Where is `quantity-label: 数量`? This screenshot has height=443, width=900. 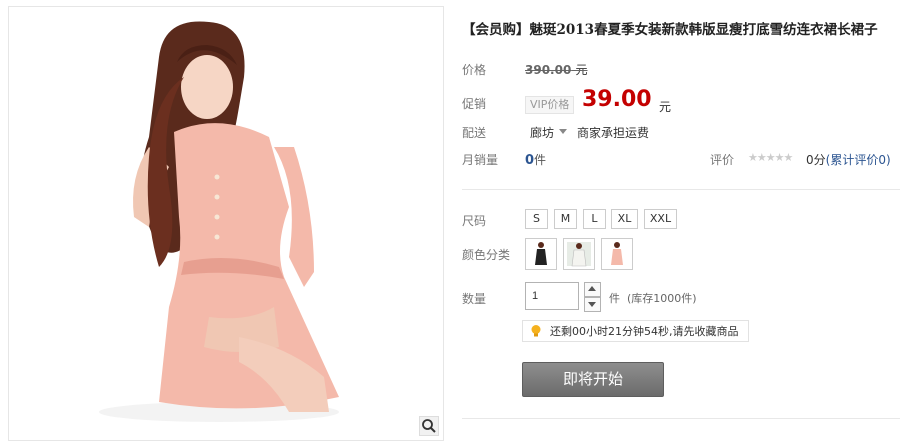
quantity-label: 数量 is located at coordinates (474, 299).